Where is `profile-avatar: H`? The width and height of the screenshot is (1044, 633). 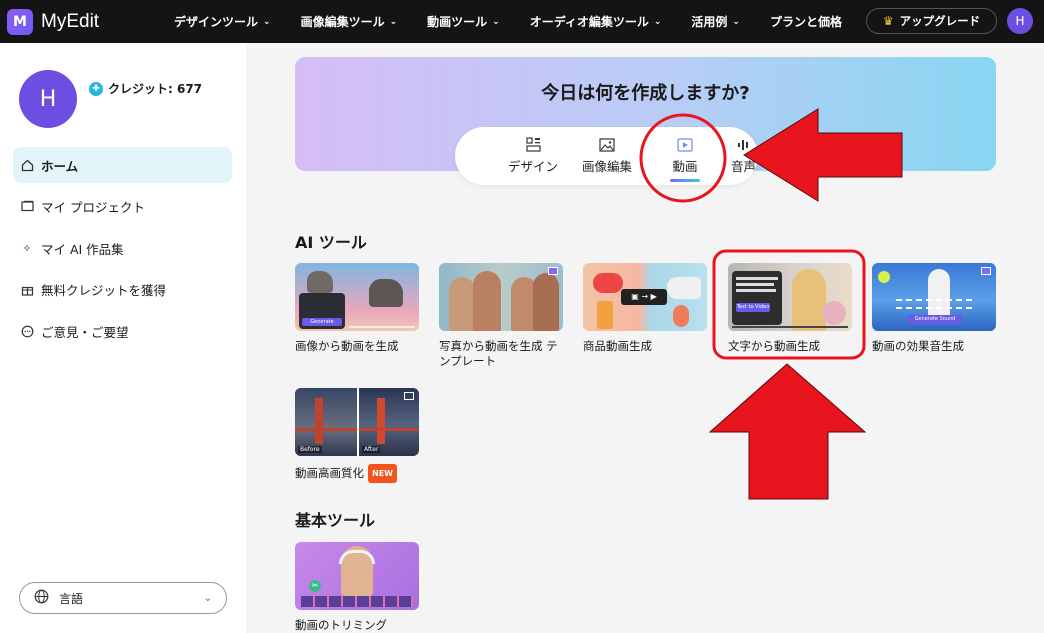 profile-avatar: H is located at coordinates (48, 99).